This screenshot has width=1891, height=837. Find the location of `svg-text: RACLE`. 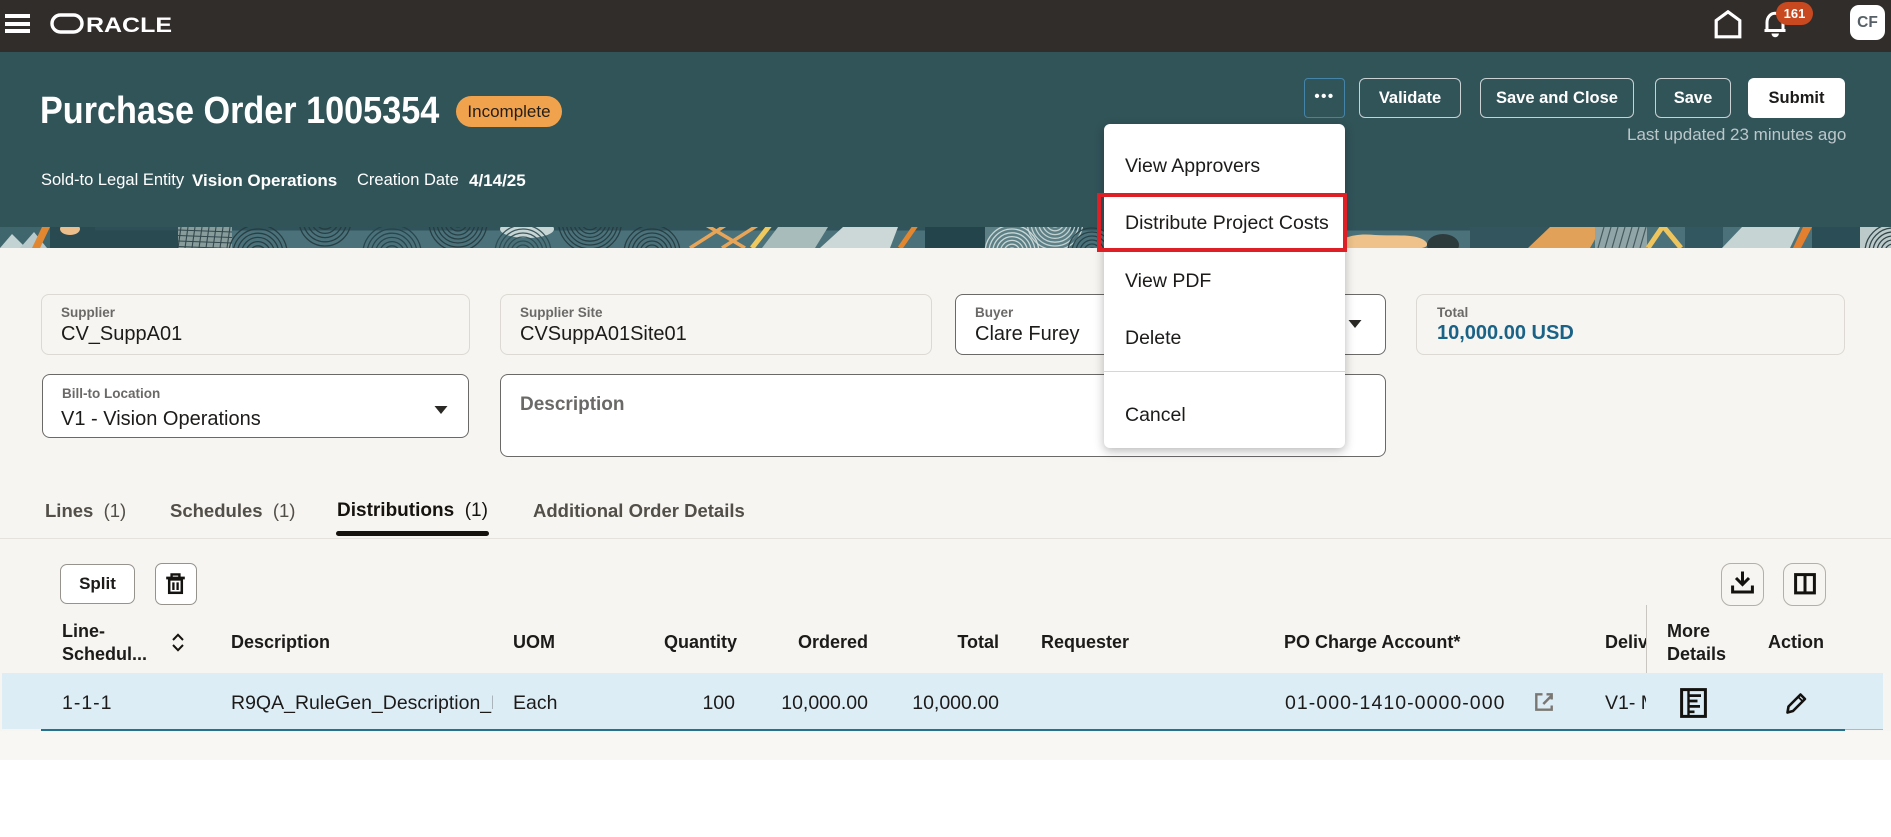

svg-text: RACLE is located at coordinates (129, 25).